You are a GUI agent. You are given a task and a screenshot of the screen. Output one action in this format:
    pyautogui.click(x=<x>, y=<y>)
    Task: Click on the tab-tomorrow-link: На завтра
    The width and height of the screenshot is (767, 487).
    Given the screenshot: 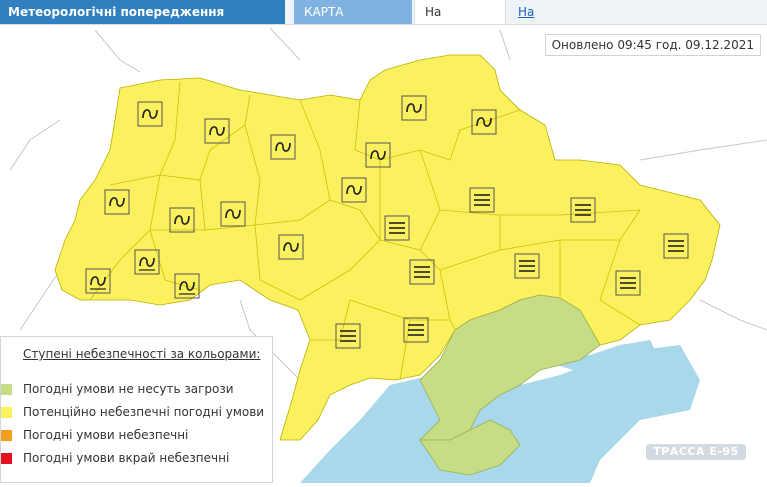 What is the action you would take?
    pyautogui.click(x=548, y=21)
    